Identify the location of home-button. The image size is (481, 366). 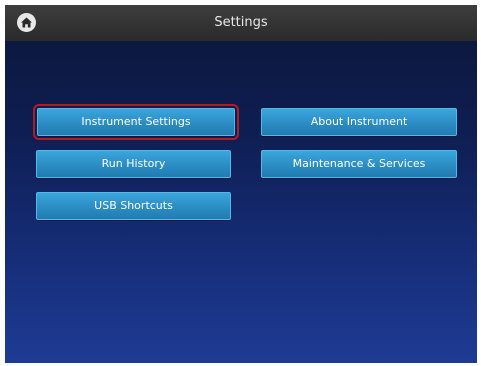
(26, 22).